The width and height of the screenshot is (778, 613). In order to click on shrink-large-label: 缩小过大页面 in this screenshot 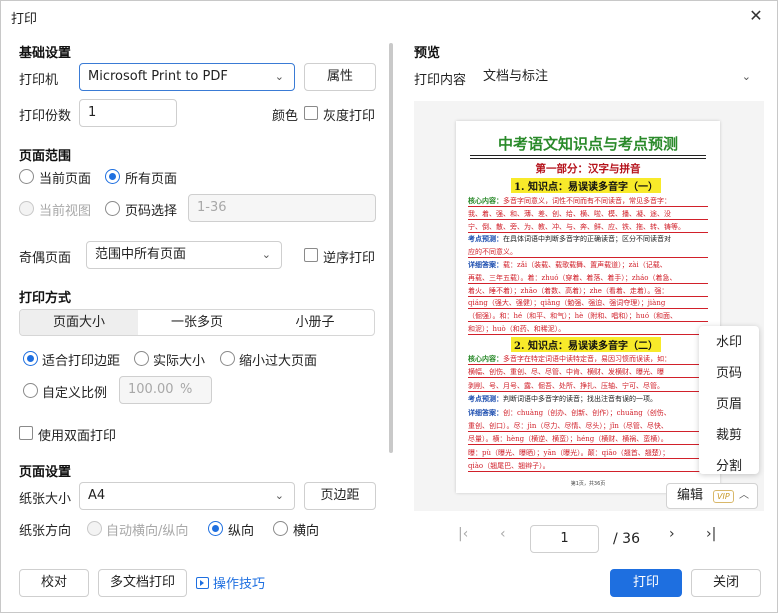, I will do `click(278, 361)`.